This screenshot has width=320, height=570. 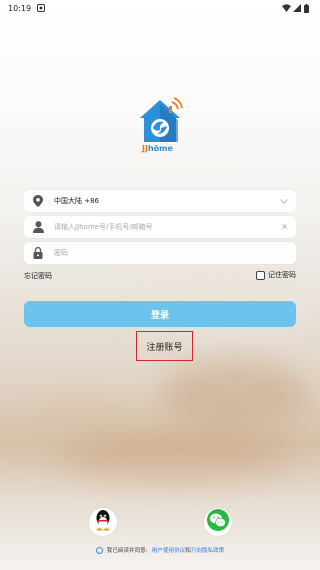 What do you see at coordinates (160, 253) in the screenshot?
I see `password-field: 密码` at bounding box center [160, 253].